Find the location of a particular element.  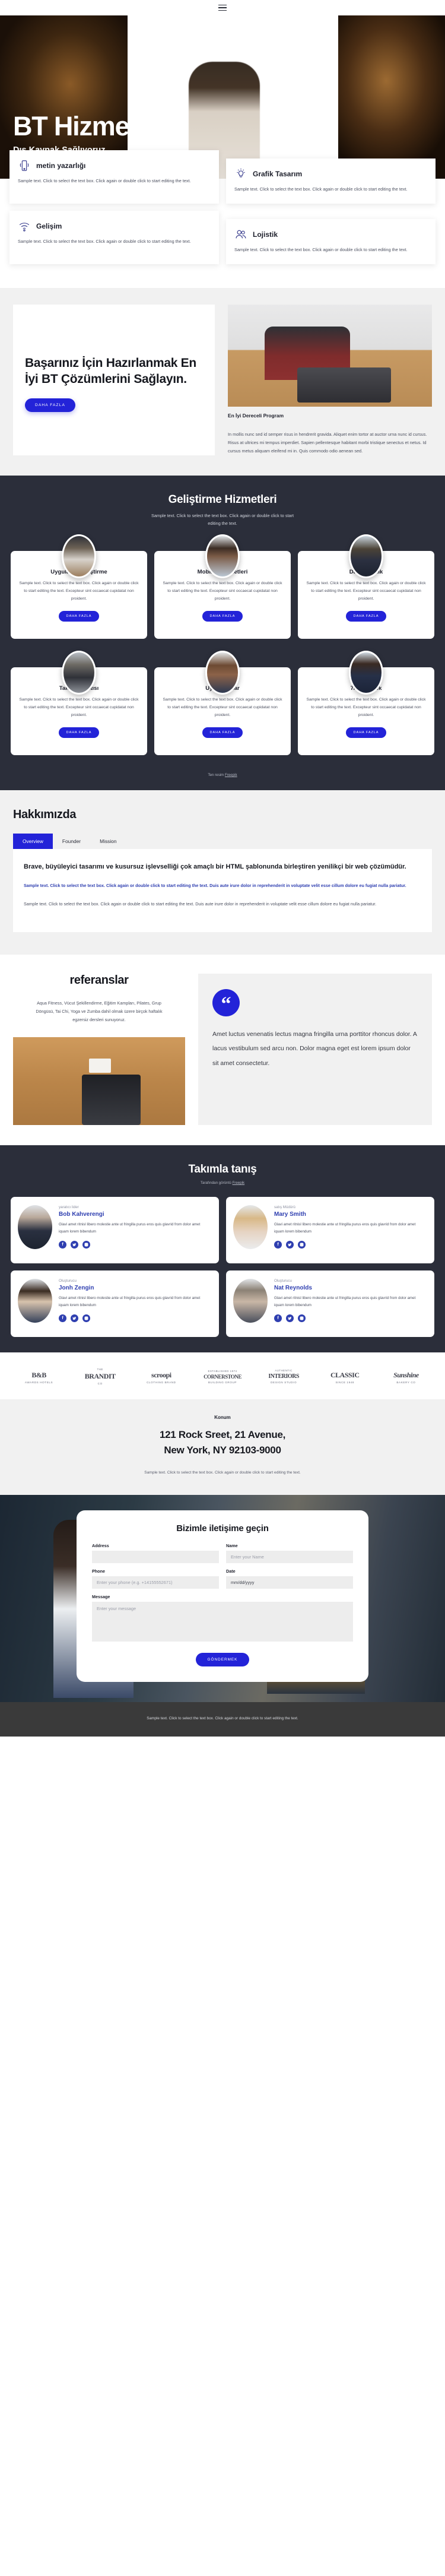

client-logo-name: BRANDIT is located at coordinates (100, 1377).